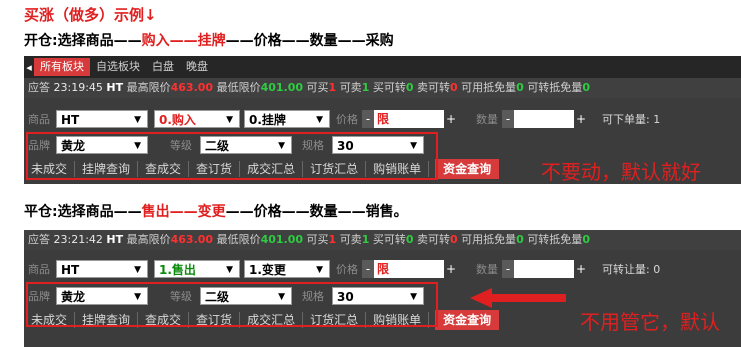 The width and height of the screenshot is (741, 347). Describe the element at coordinates (118, 67) in the screenshot. I see `tab-watchlist: 自选板块` at that location.